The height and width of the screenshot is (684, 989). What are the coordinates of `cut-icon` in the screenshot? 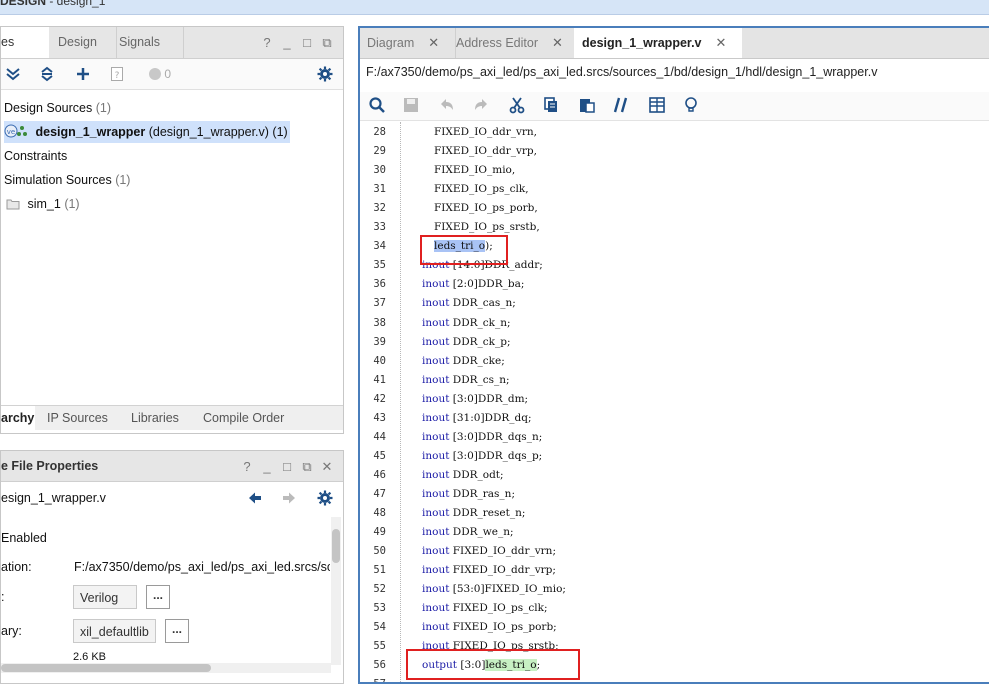 It's located at (518, 106).